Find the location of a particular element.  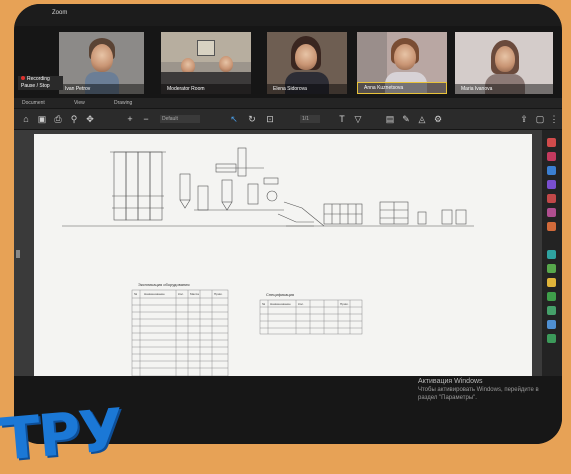

recording-label: Recording is located at coordinates (38, 79).